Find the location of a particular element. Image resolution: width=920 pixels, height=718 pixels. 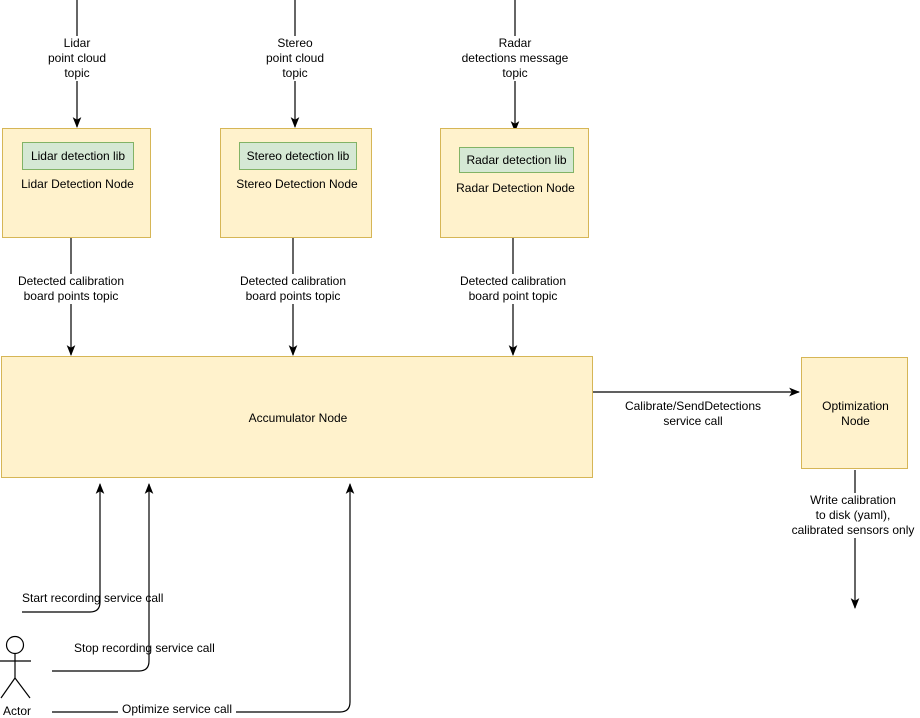

lidar-detection-lib-label: Lidar detection lib is located at coordinates (78, 156).